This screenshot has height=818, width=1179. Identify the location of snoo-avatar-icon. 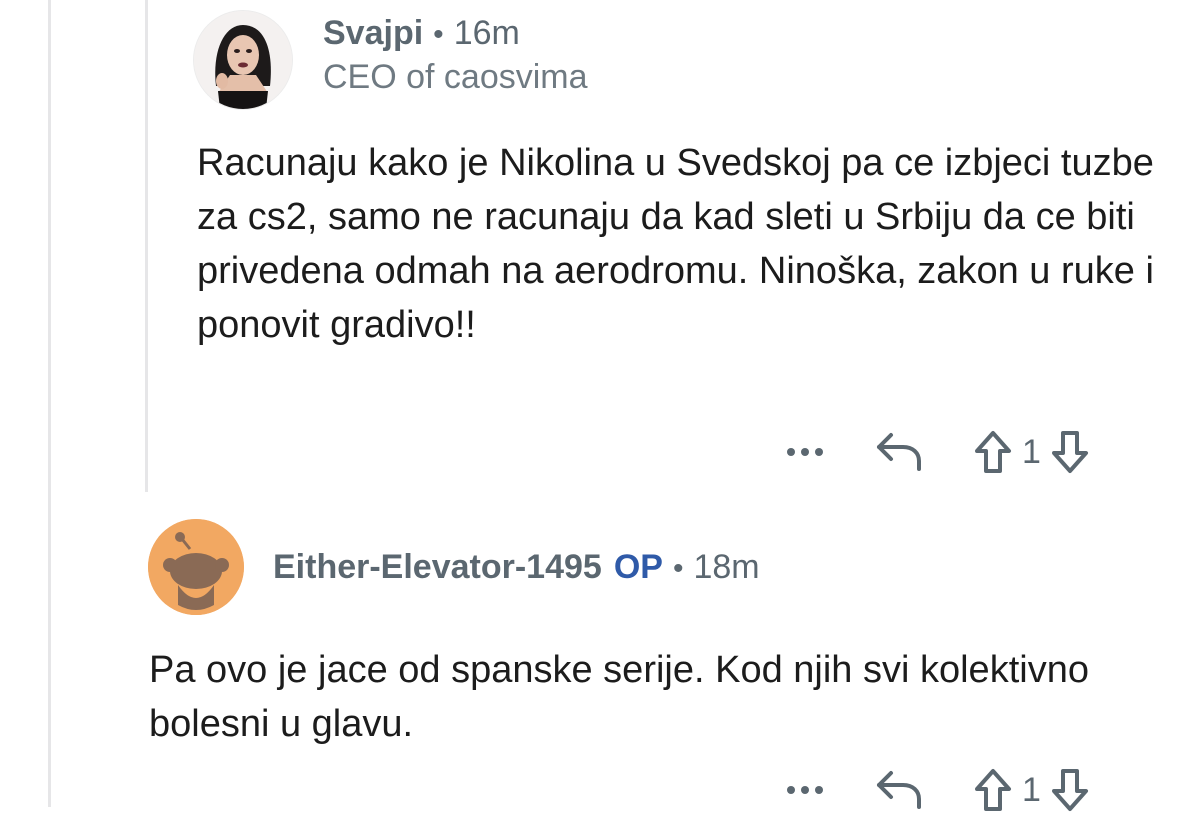
(196, 567).